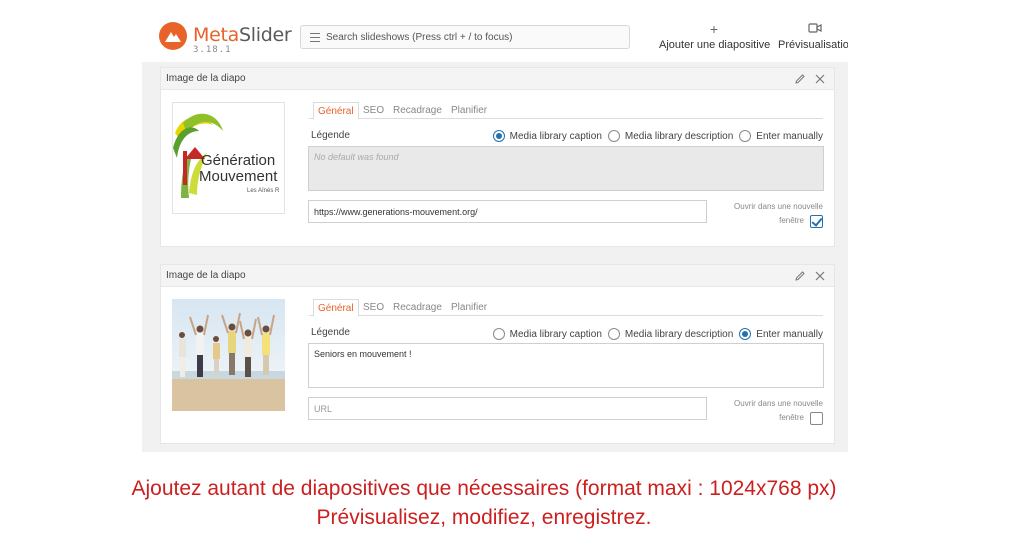 The image size is (1024, 550). I want to click on svg-text: Mouvement, so click(238, 176).